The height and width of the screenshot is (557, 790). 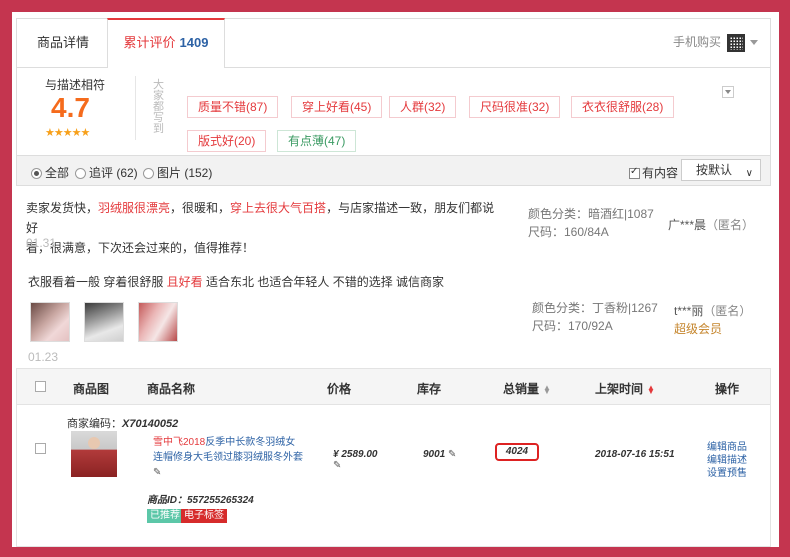 What do you see at coordinates (393, 387) in the screenshot?
I see `table-header: 商品图 商品名称 价格 库存 总销量 ▲ ▼ 上架时间 ▲ ▼ 操作` at bounding box center [393, 387].